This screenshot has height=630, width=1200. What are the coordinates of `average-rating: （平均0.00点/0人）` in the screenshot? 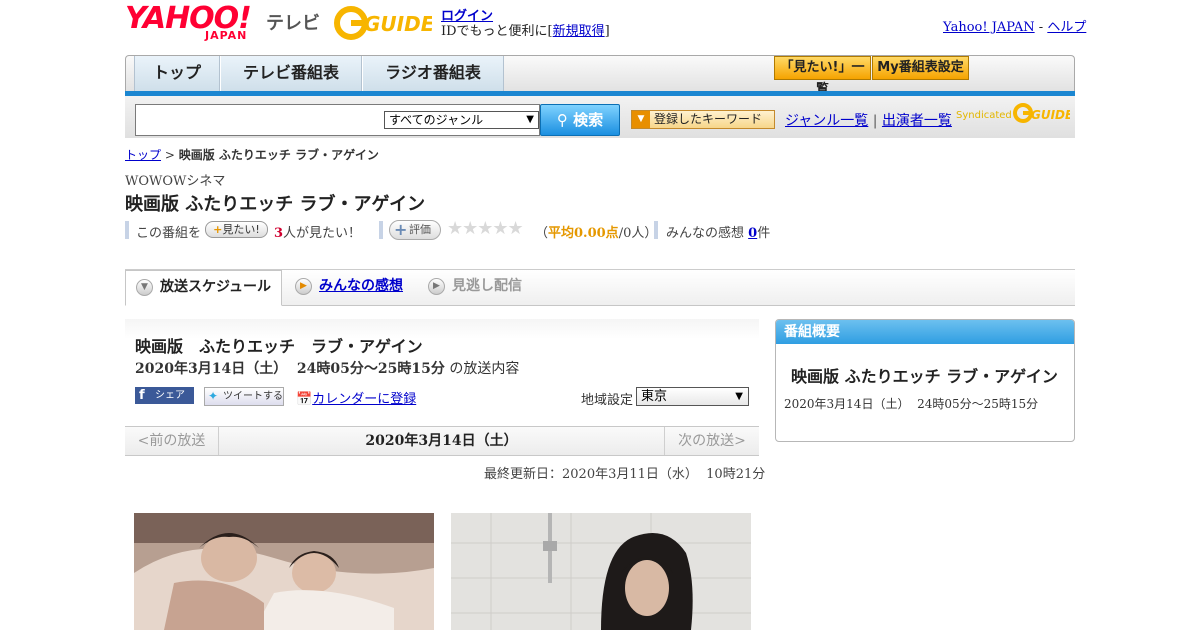 It's located at (596, 231).